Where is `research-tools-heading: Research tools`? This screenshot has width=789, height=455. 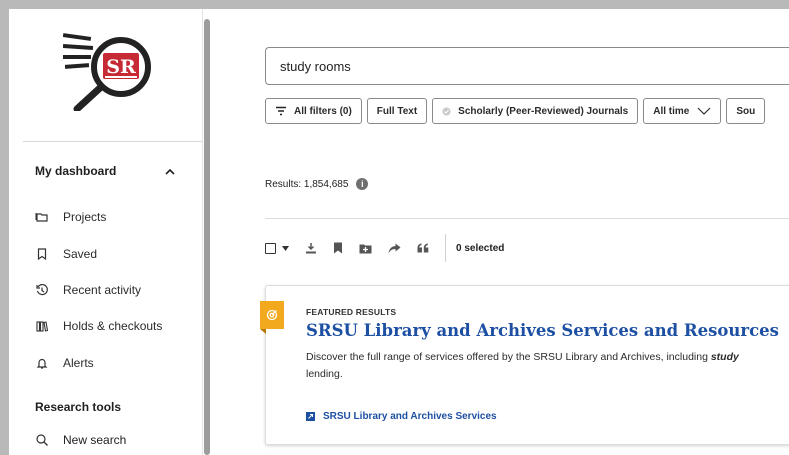
research-tools-heading: Research tools is located at coordinates (78, 407).